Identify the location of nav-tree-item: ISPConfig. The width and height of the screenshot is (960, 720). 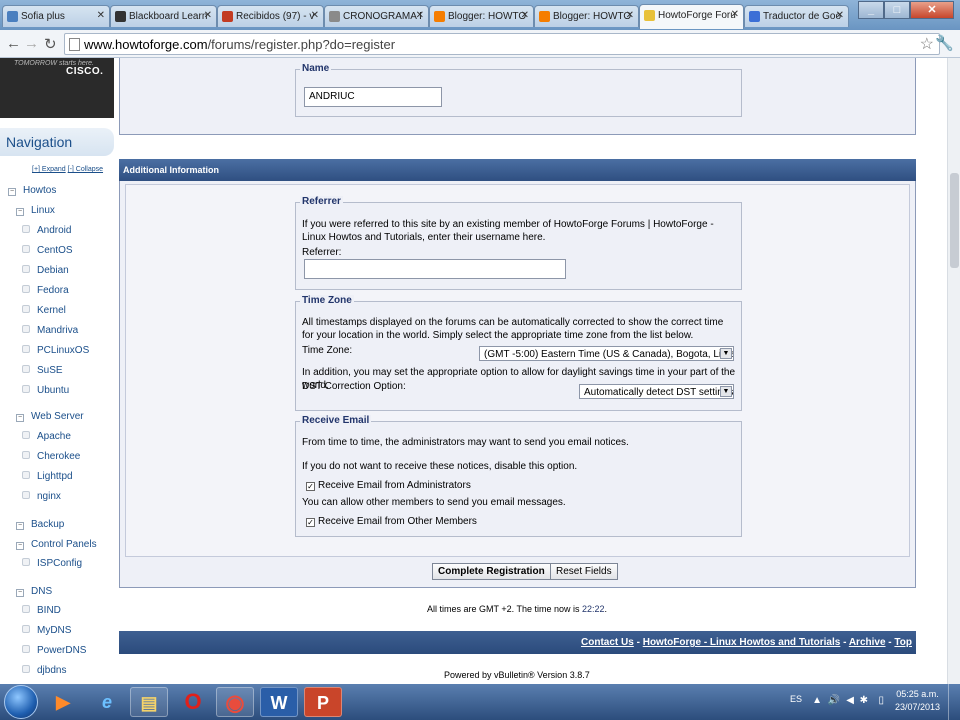
(52, 563).